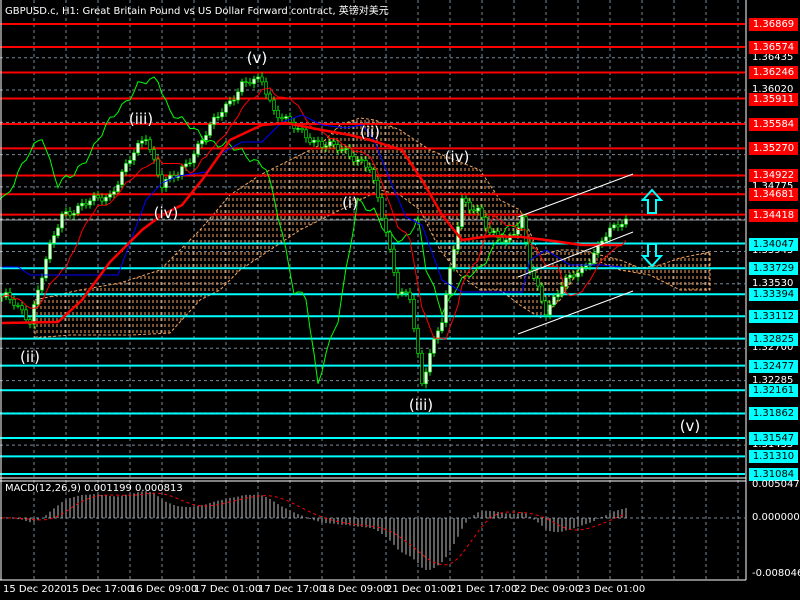  Describe the element at coordinates (228, 589) in the screenshot. I see `time-label: 17 Dec 01:00` at that location.